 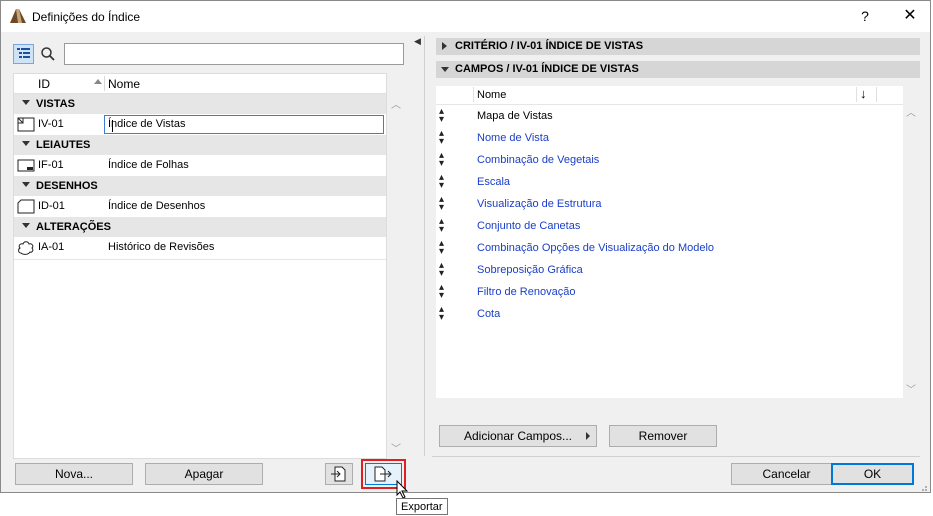 I want to click on submenu-arrow-icon, so click(x=588, y=436).